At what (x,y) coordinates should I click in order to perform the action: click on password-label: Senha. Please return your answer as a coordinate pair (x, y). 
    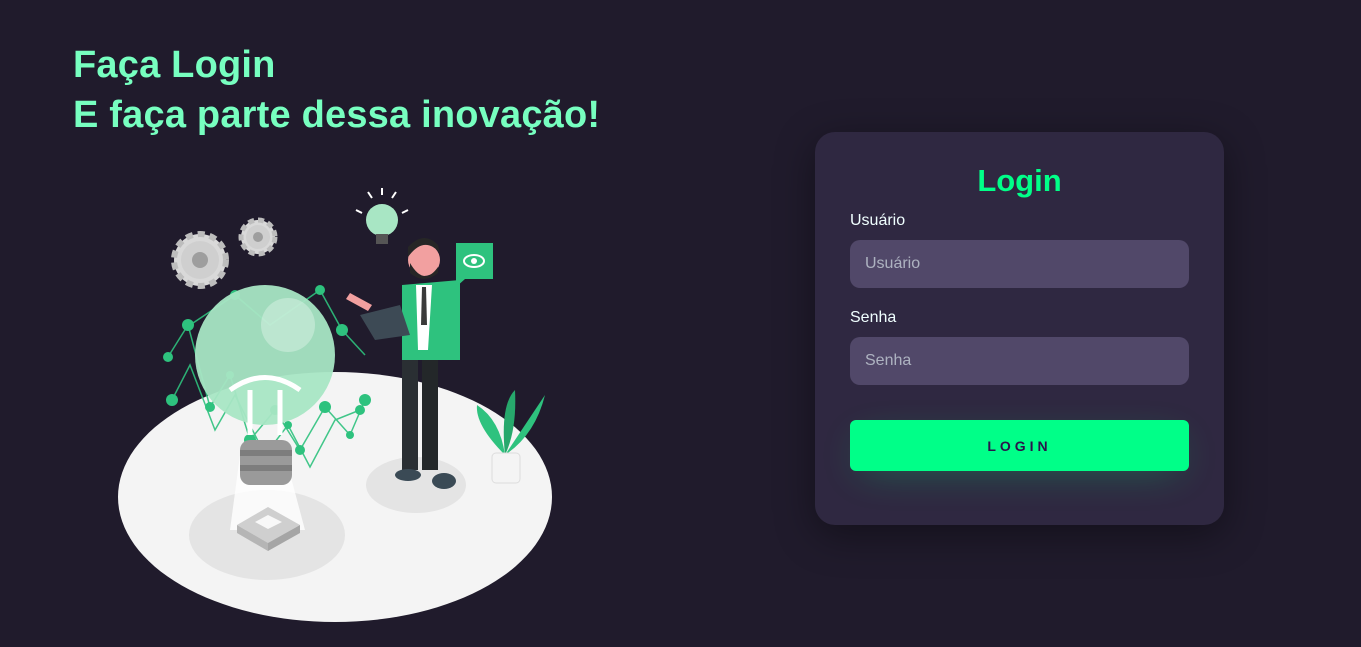
    Looking at the image, I should click on (873, 317).